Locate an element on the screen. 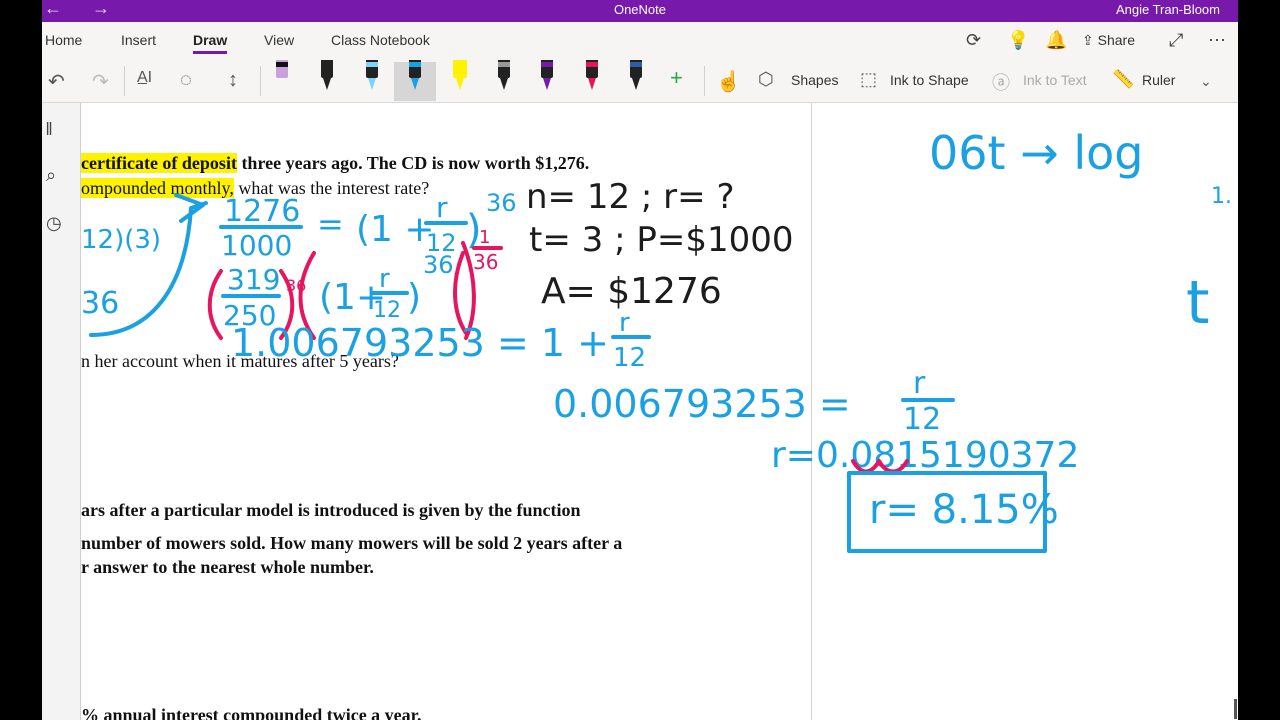 Image resolution: width=1280 pixels, height=720 pixels. redo-icon: ↷ is located at coordinates (100, 81).